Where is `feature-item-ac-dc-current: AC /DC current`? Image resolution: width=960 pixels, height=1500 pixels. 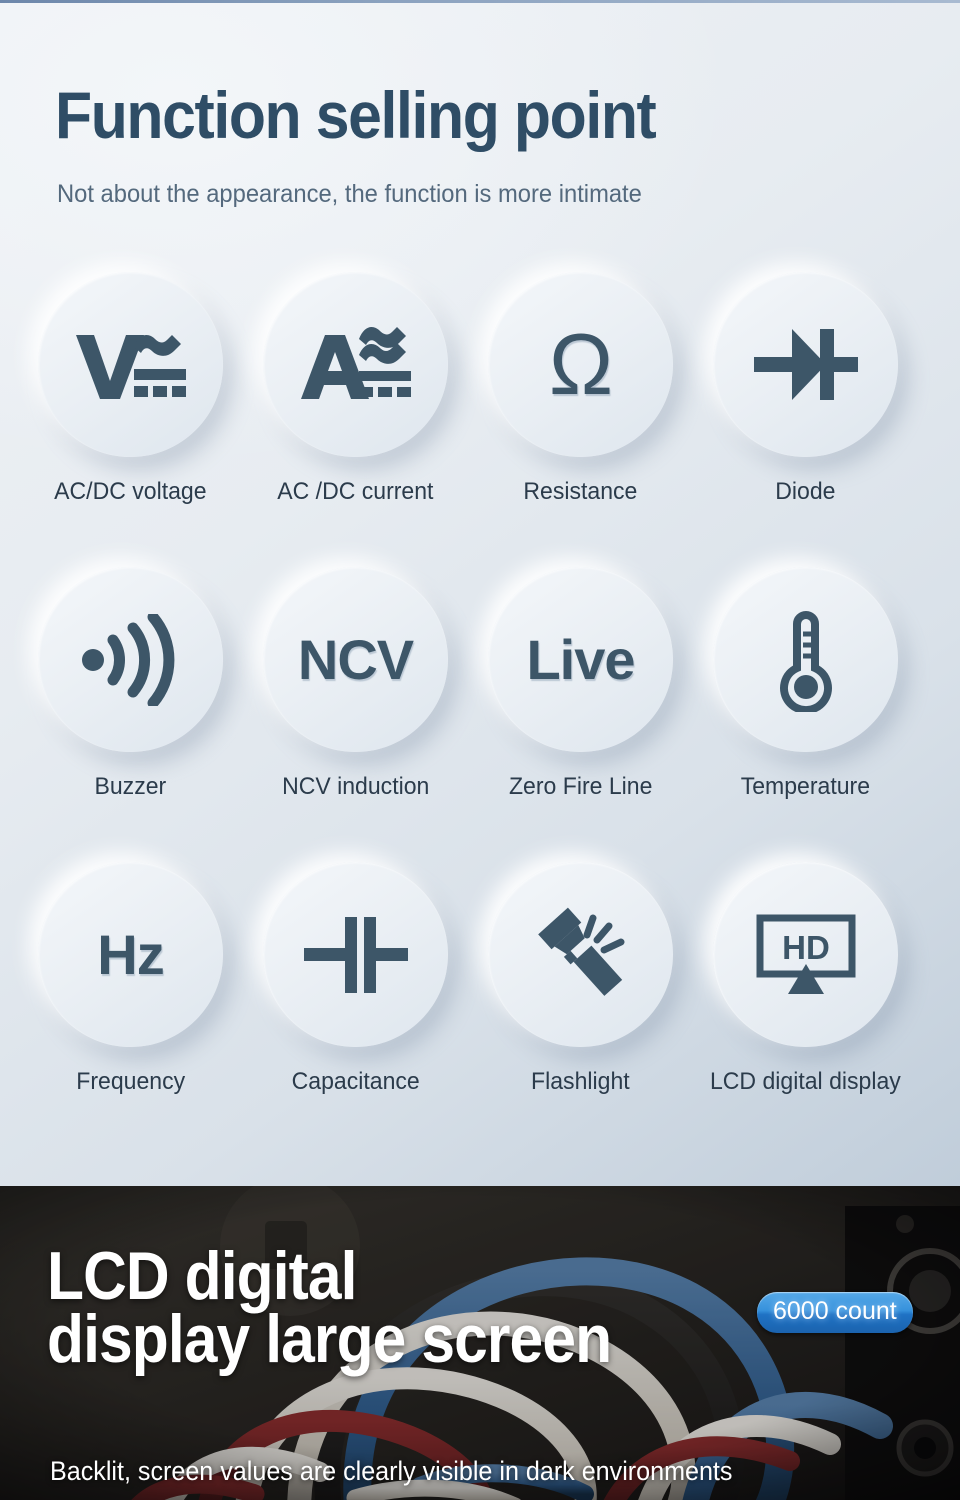
feature-item-ac-dc-current: AC /DC current is located at coordinates (355, 419).